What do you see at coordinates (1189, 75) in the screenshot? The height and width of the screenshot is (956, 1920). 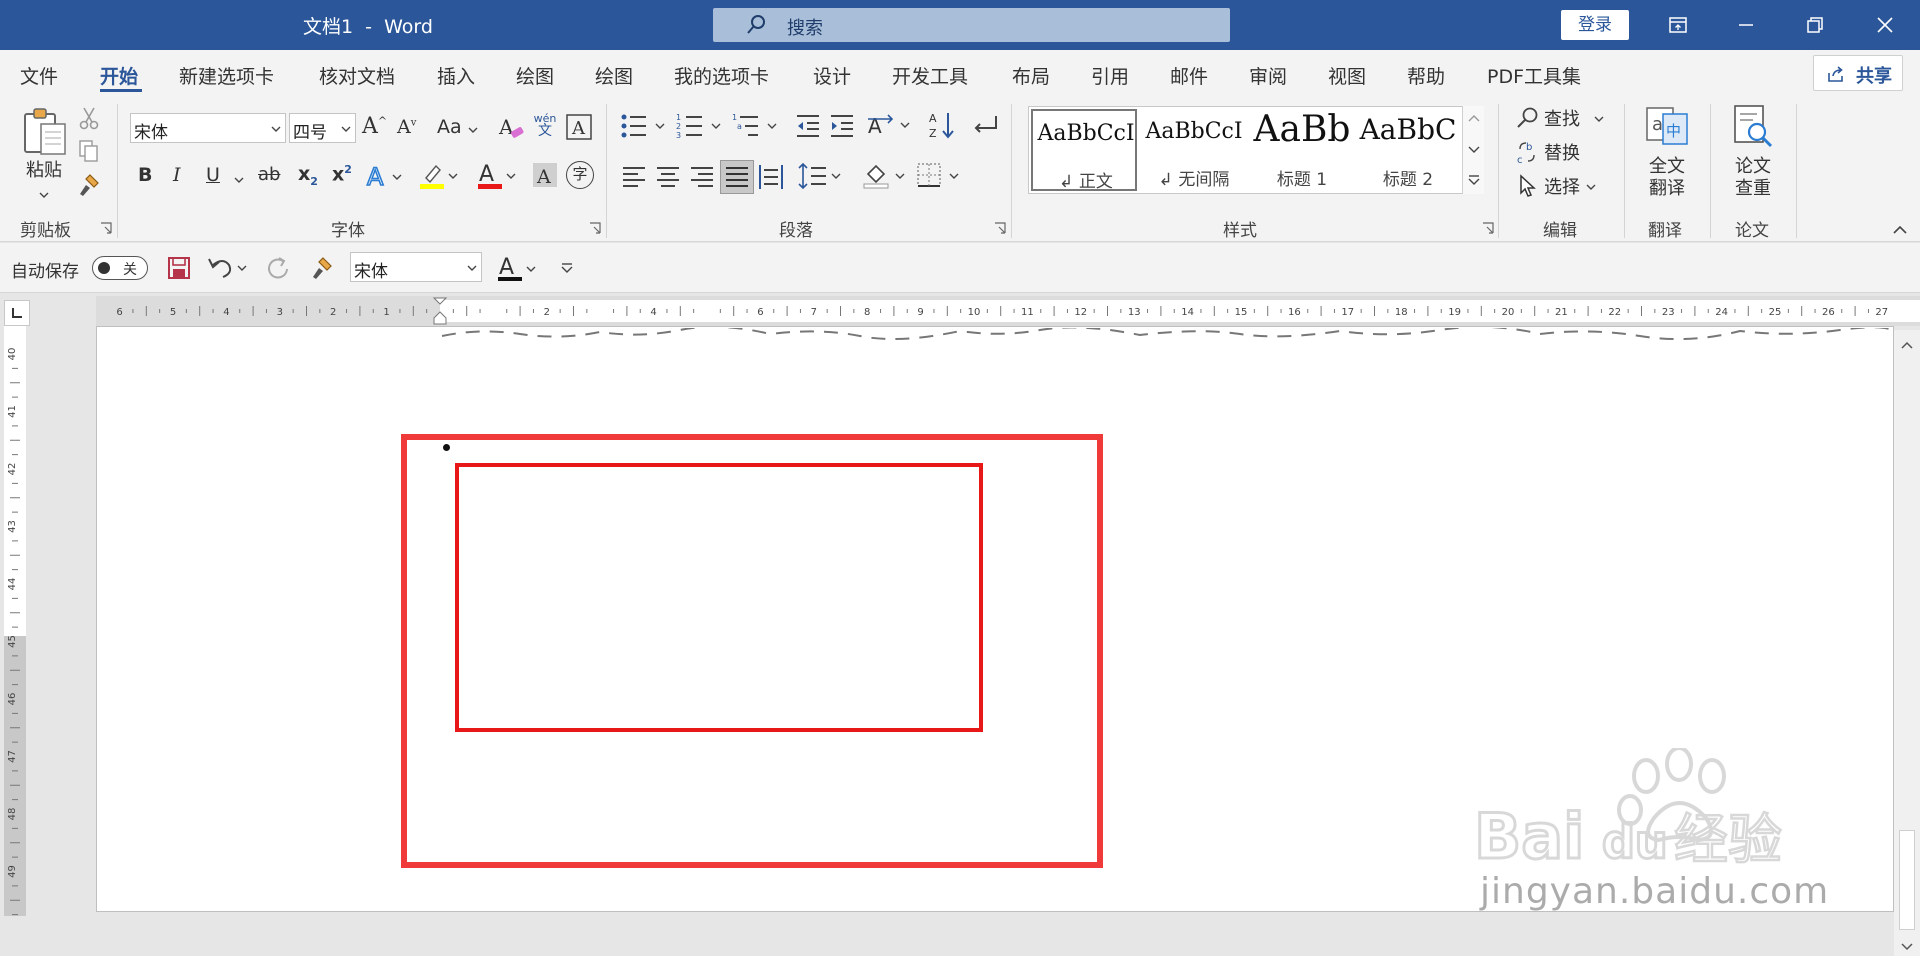 I see `tab-mailings: 邮件` at bounding box center [1189, 75].